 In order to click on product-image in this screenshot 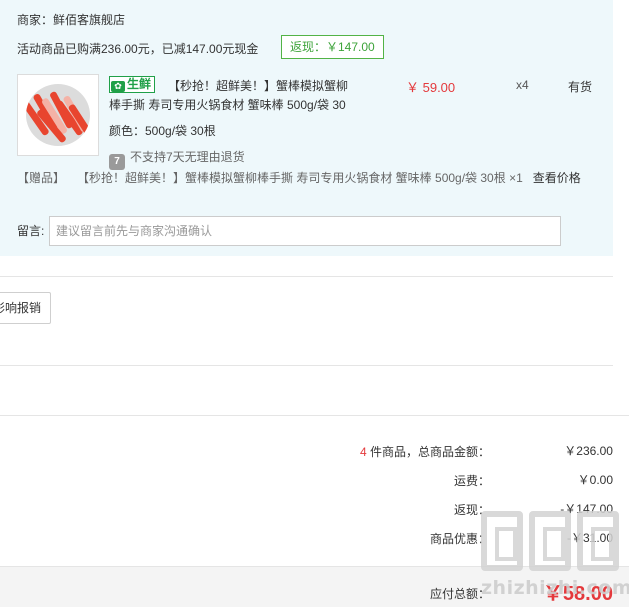, I will do `click(58, 115)`.